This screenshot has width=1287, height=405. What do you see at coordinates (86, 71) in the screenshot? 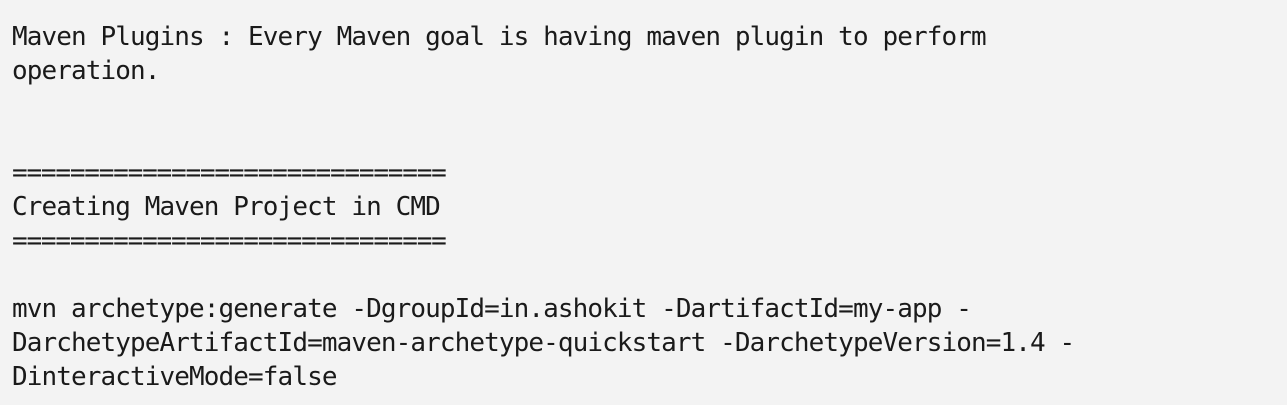
I see `text-line-operation: operation.` at bounding box center [86, 71].